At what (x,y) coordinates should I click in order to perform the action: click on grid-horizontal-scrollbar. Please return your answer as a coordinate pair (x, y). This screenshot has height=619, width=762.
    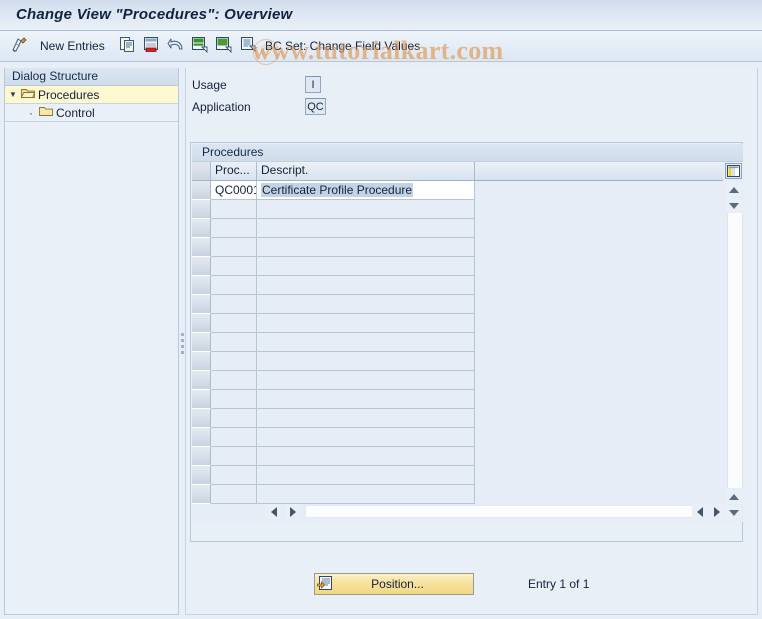
    Looking at the image, I should click on (467, 511).